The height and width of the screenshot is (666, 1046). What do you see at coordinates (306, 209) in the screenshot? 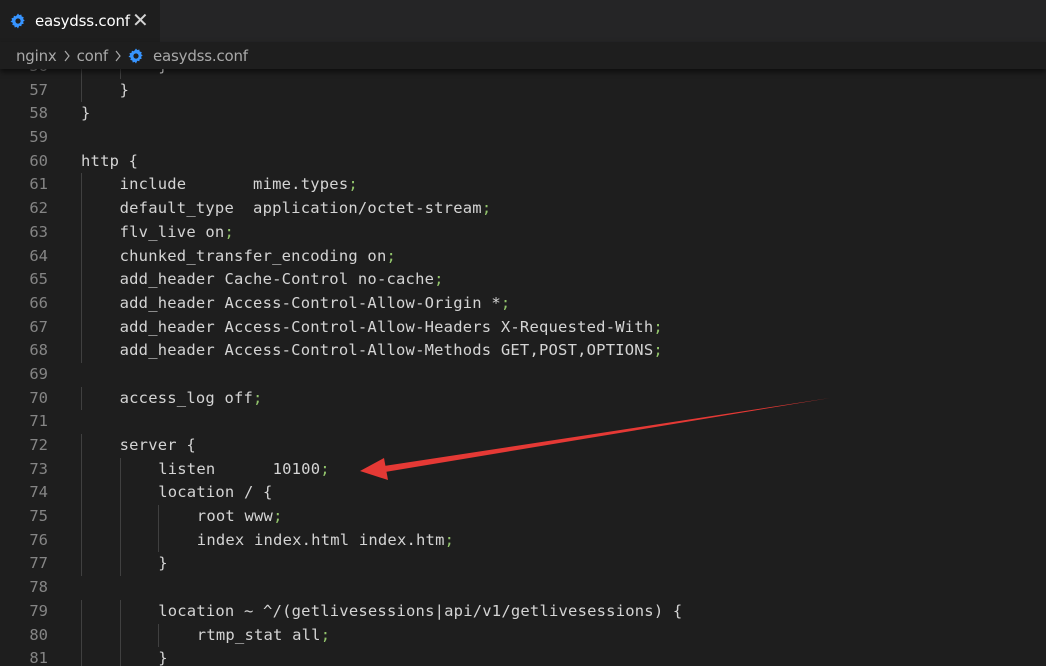
I see `code-text: default_type application/octet-stream;` at bounding box center [306, 209].